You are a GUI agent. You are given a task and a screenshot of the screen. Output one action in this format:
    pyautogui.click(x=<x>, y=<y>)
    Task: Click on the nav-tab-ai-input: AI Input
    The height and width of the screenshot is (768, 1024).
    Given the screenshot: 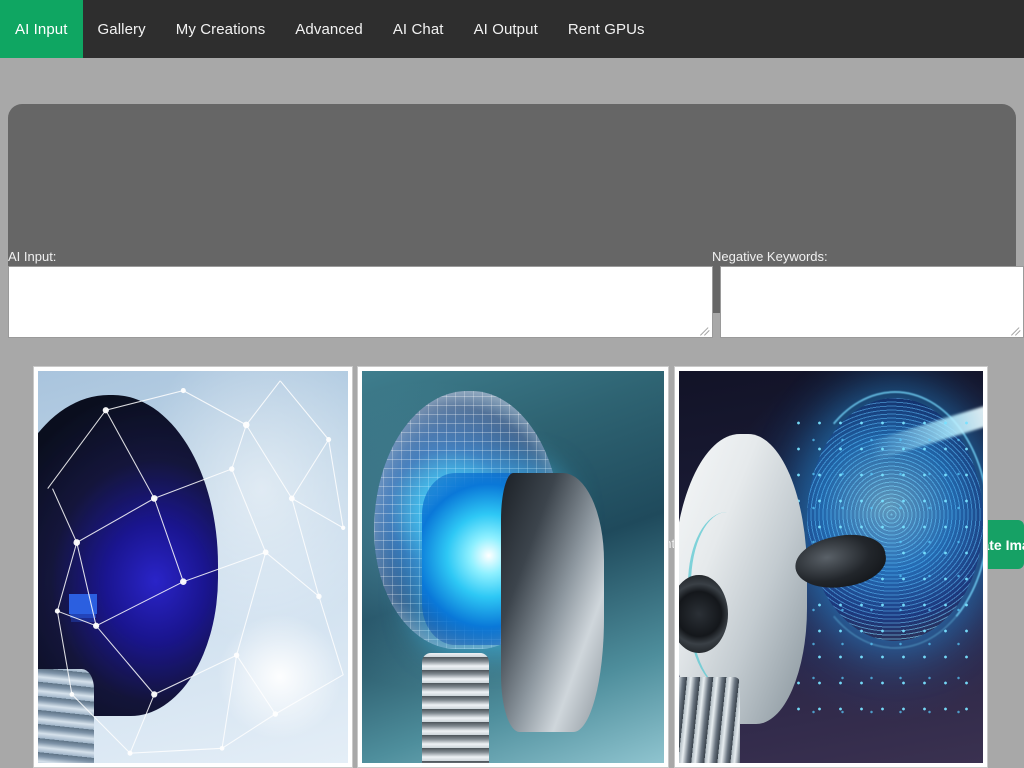 What is the action you would take?
    pyautogui.click(x=41, y=29)
    